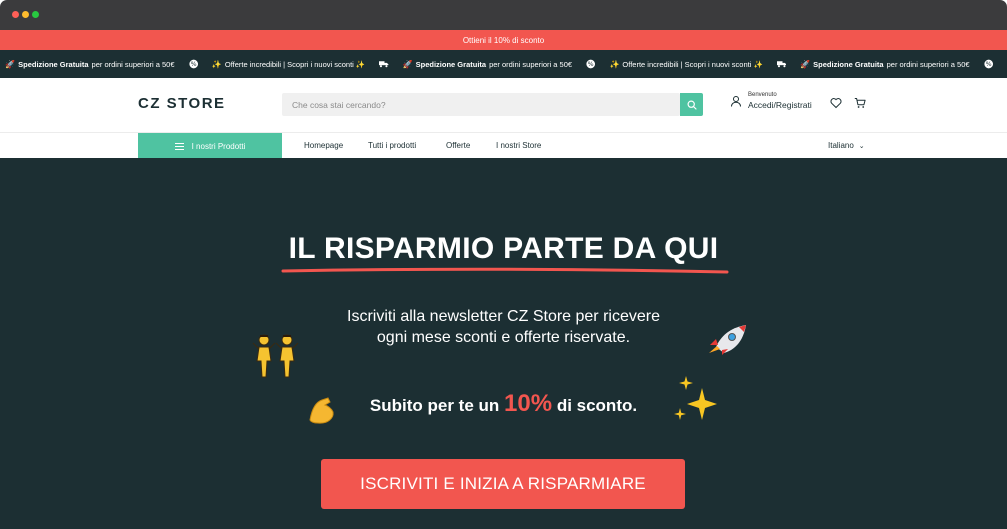 The image size is (1007, 529). What do you see at coordinates (518, 145) in the screenshot?
I see `nav-link-stores: I nostri Store` at bounding box center [518, 145].